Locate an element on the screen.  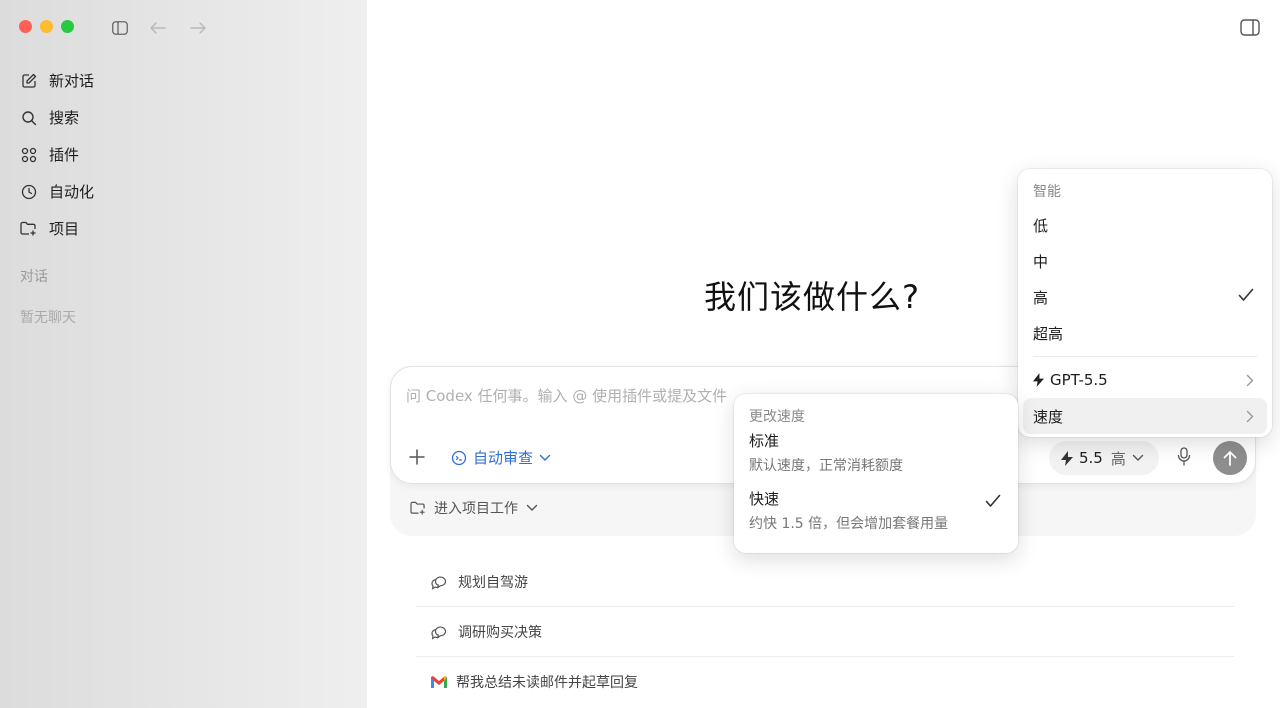
arrow-up-icon is located at coordinates (1230, 458).